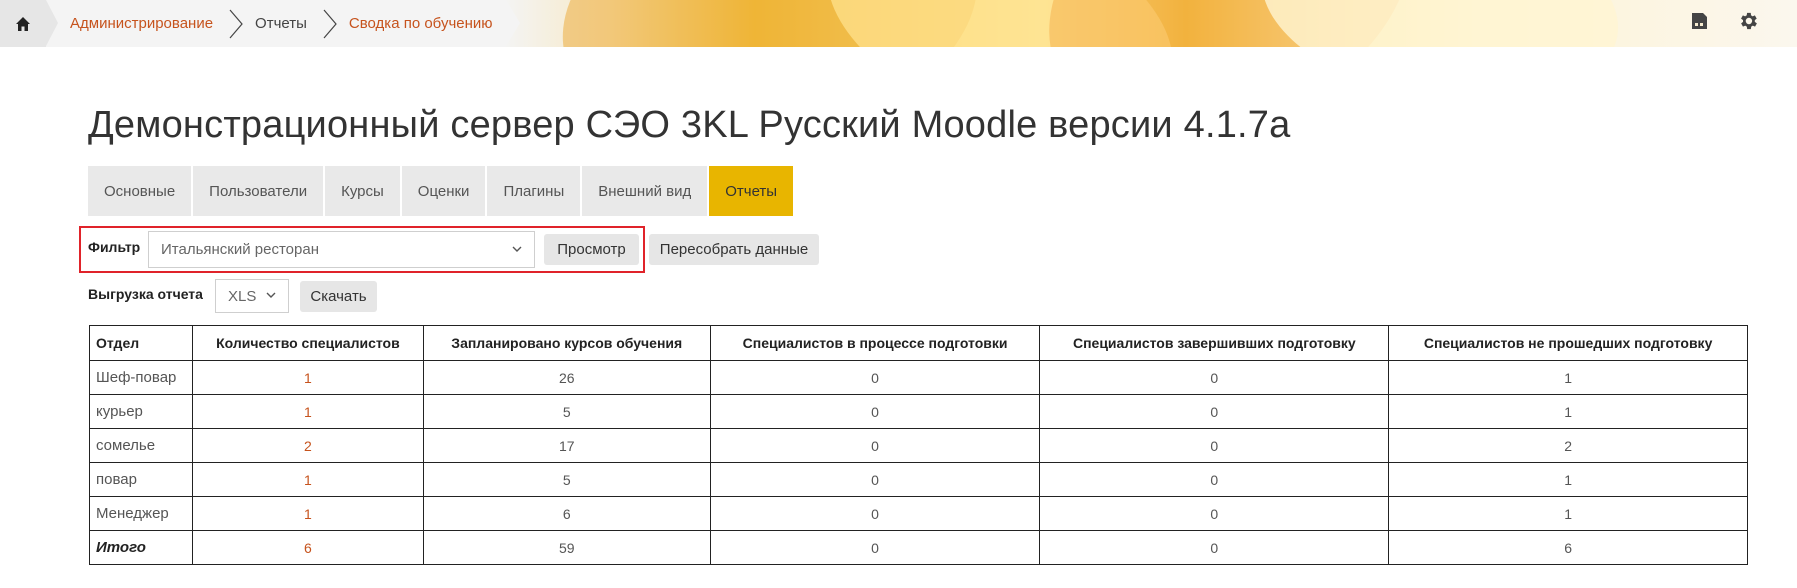 Image resolution: width=1797 pixels, height=588 pixels. I want to click on column-header: Специалистов в процессе подготовки, so click(875, 343).